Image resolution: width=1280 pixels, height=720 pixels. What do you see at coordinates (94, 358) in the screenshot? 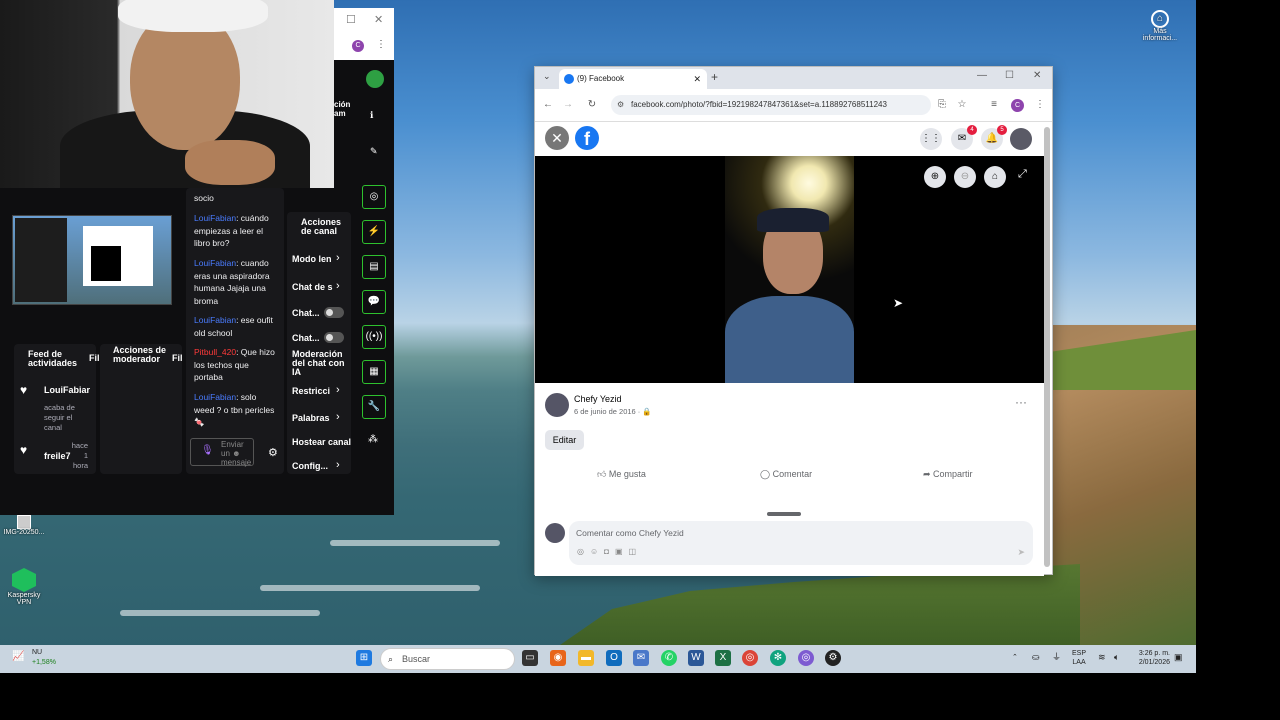
I see `feed-filter: Fil` at bounding box center [94, 358].